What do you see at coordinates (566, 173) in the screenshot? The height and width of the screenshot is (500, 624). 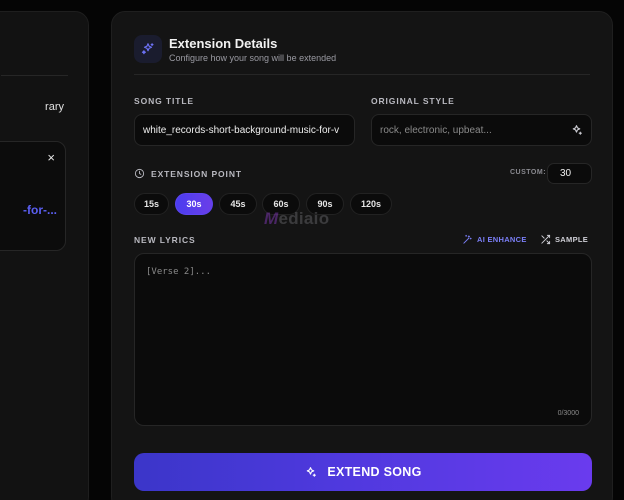 I see `custom-seconds-value: 30` at bounding box center [566, 173].